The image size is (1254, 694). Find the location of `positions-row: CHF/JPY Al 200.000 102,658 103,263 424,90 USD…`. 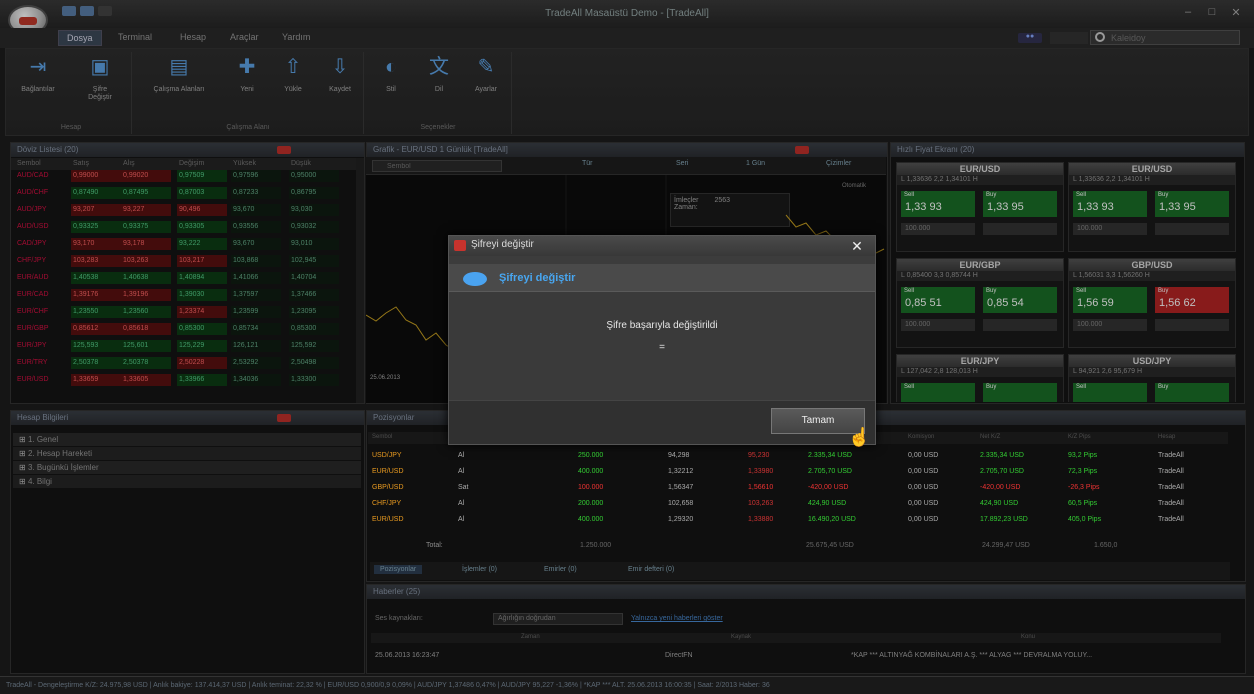

positions-row: CHF/JPY Al 200.000 102,658 103,263 424,90 USD… is located at coordinates (797, 503).